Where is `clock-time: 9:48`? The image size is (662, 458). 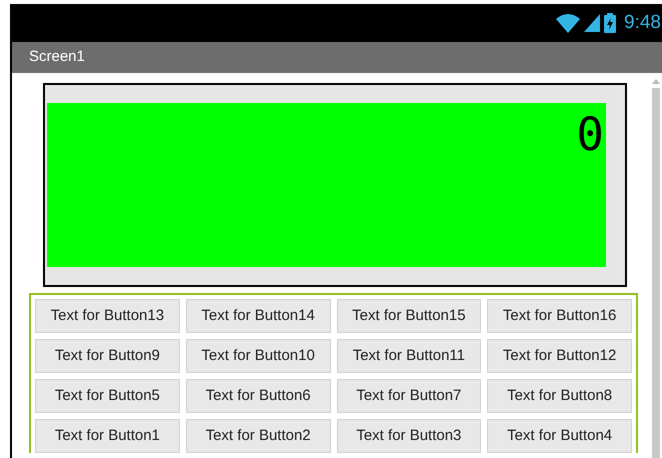 clock-time: 9:48 is located at coordinates (642, 22).